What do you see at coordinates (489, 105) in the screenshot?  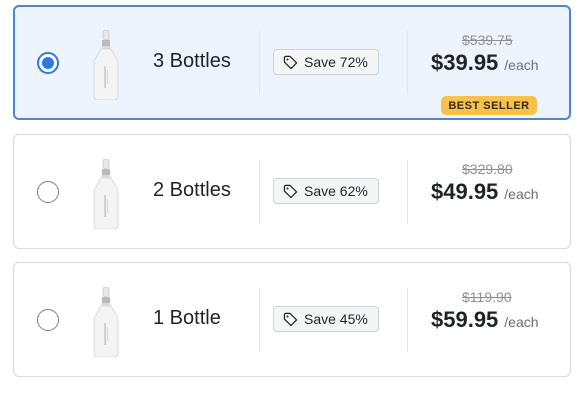 I see `best-seller-badge: BEST SELLER` at bounding box center [489, 105].